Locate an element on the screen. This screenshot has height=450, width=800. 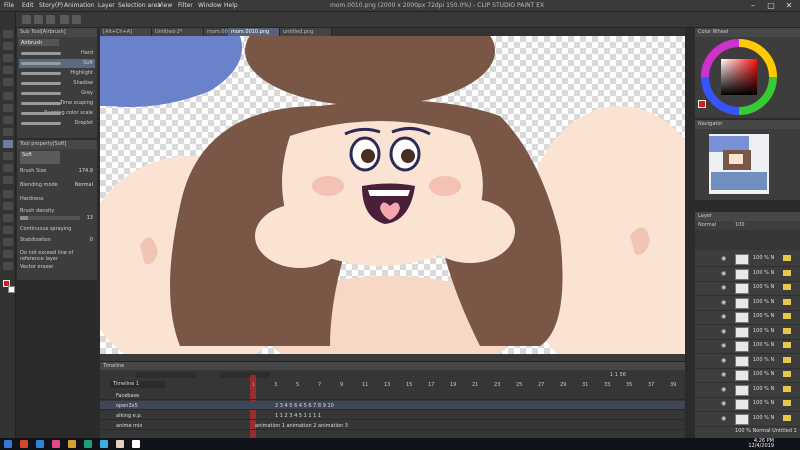
brush-item: Highlight is located at coordinates (57, 73).